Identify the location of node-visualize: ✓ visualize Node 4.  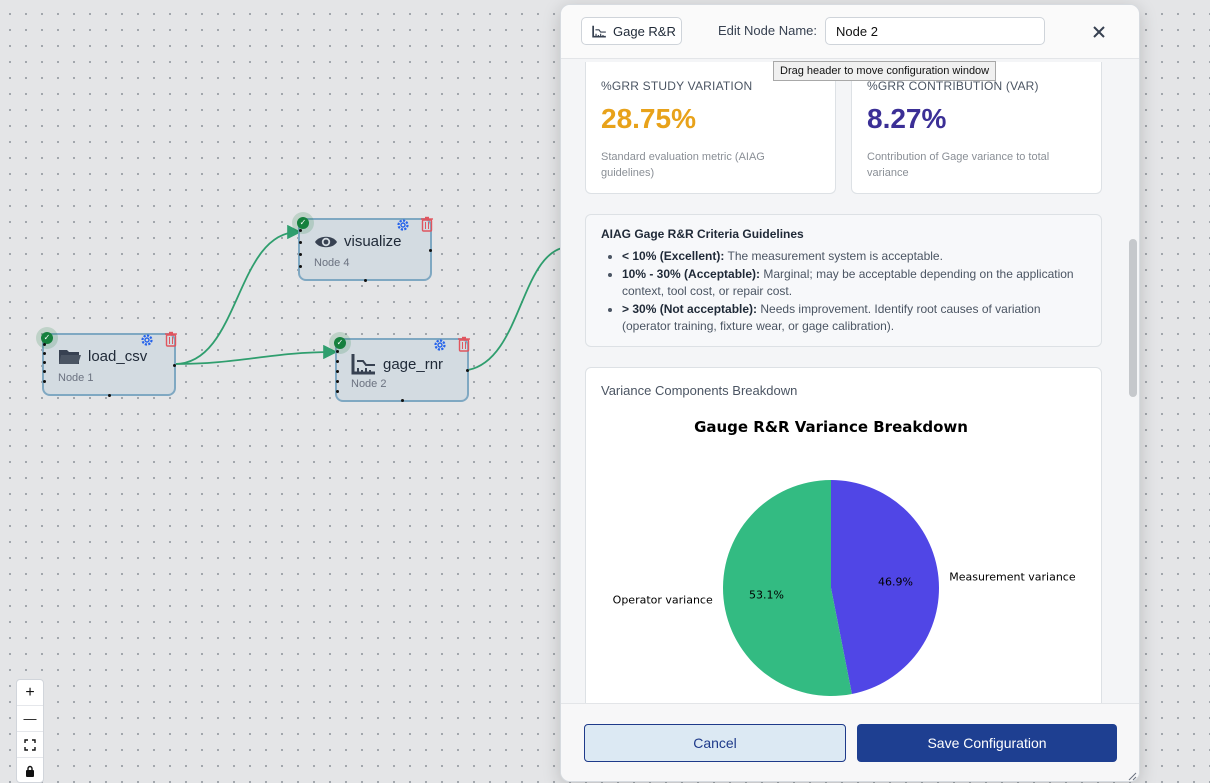
(363, 247).